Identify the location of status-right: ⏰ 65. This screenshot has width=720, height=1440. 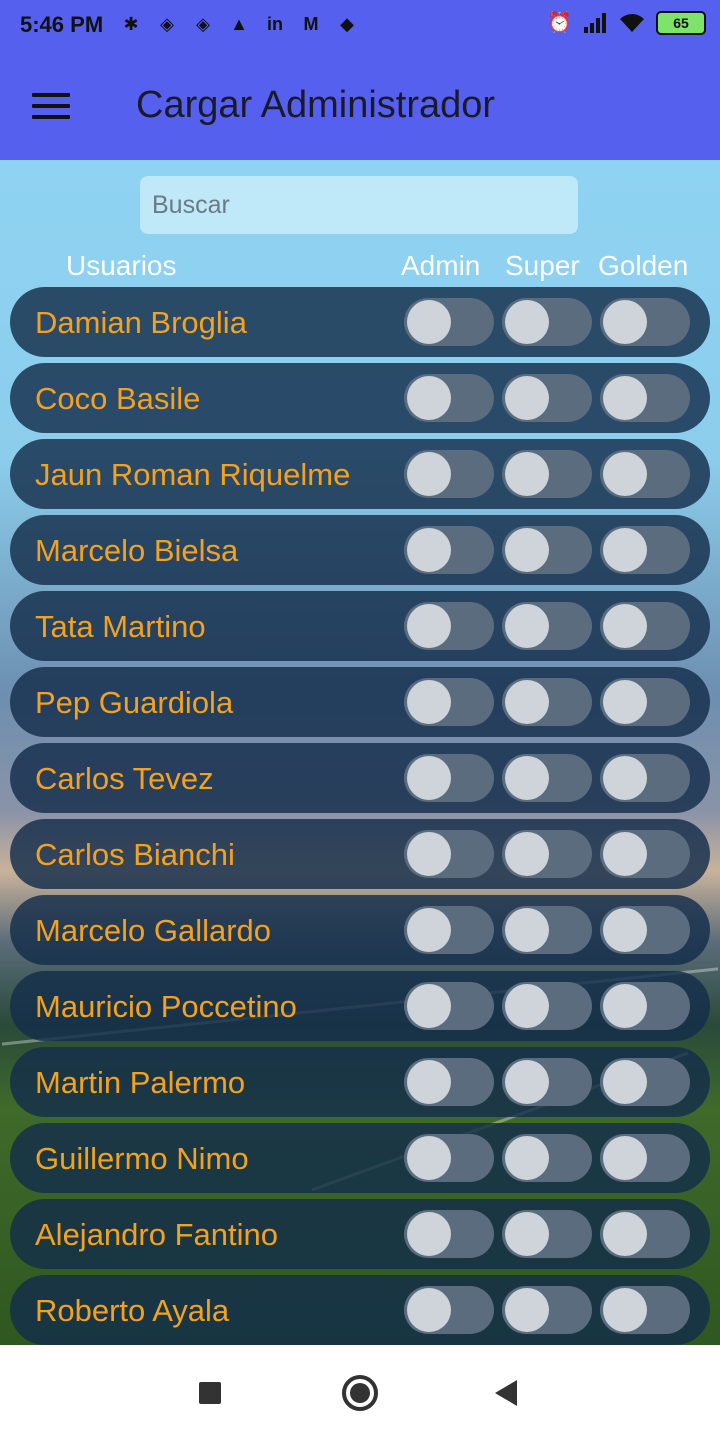
(626, 22).